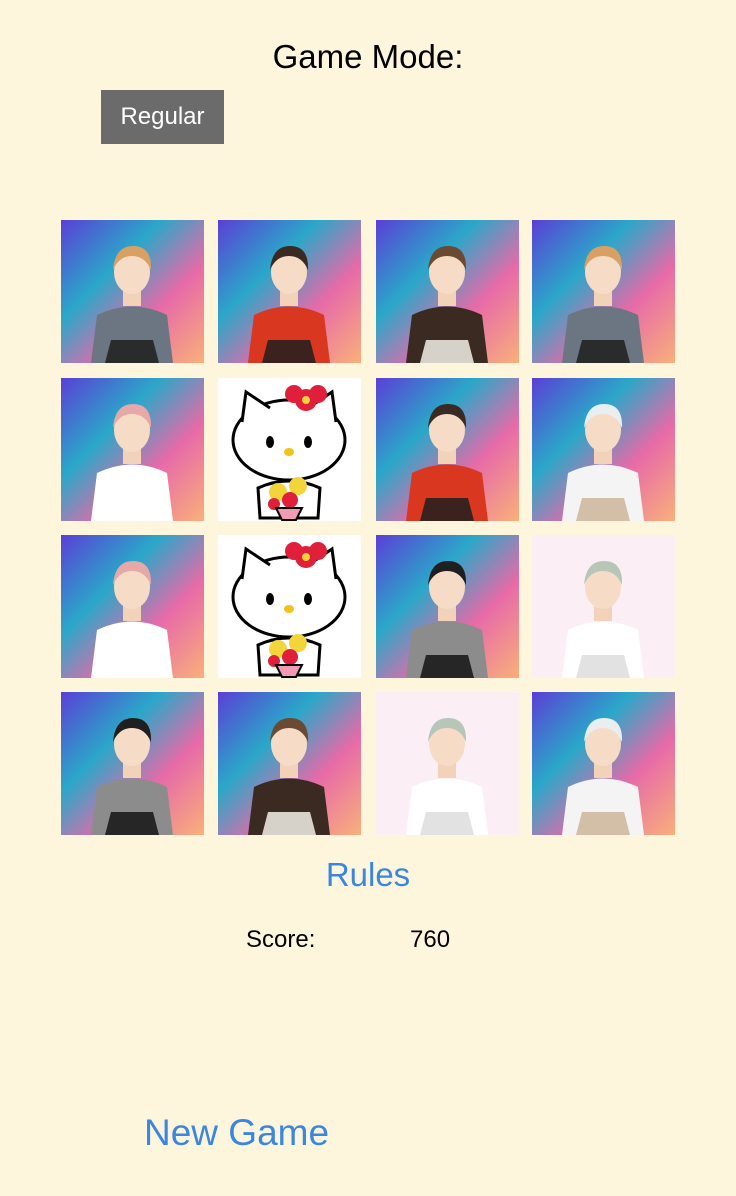  I want to click on score-label: Score:, so click(281, 939).